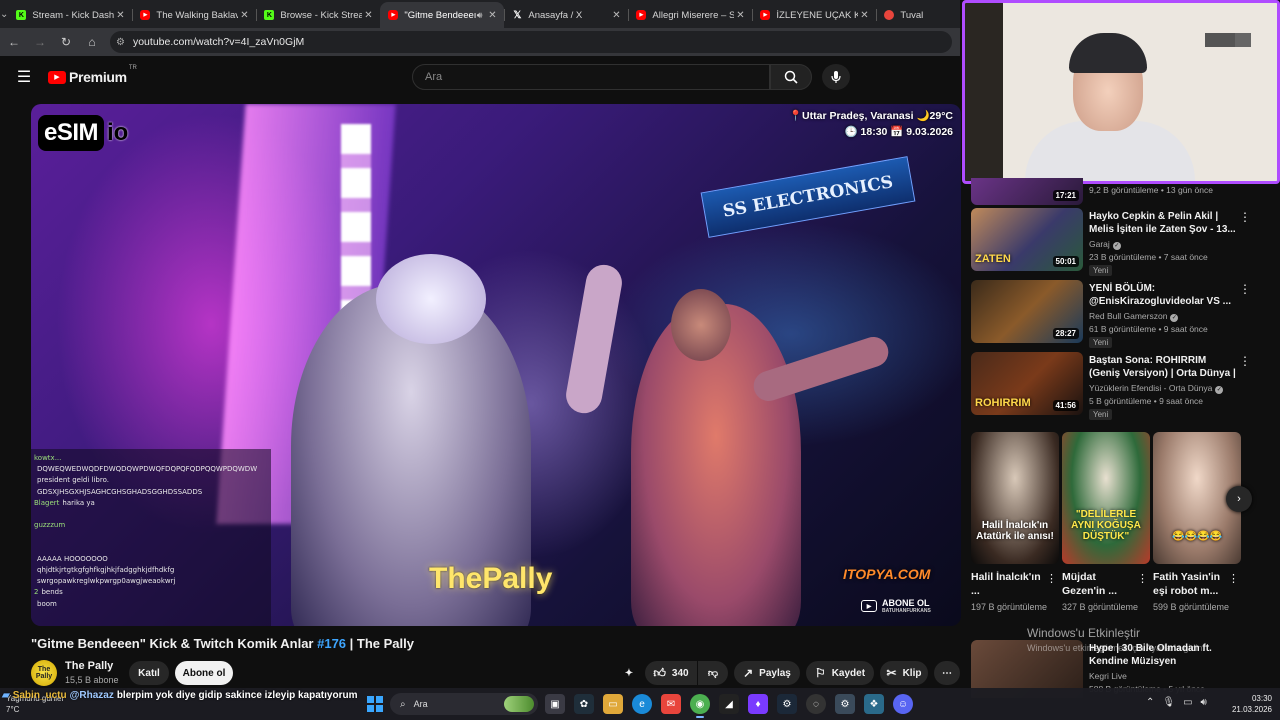 The image size is (1280, 720). I want to click on network-icon: ▭, so click(1187, 702).